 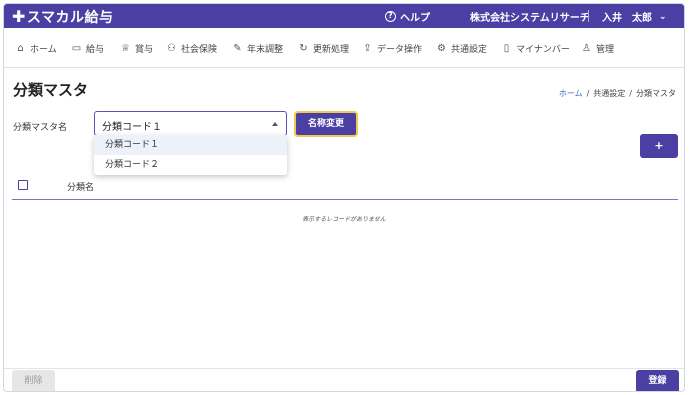 What do you see at coordinates (390, 16) in the screenshot?
I see `help-icon: ?` at bounding box center [390, 16].